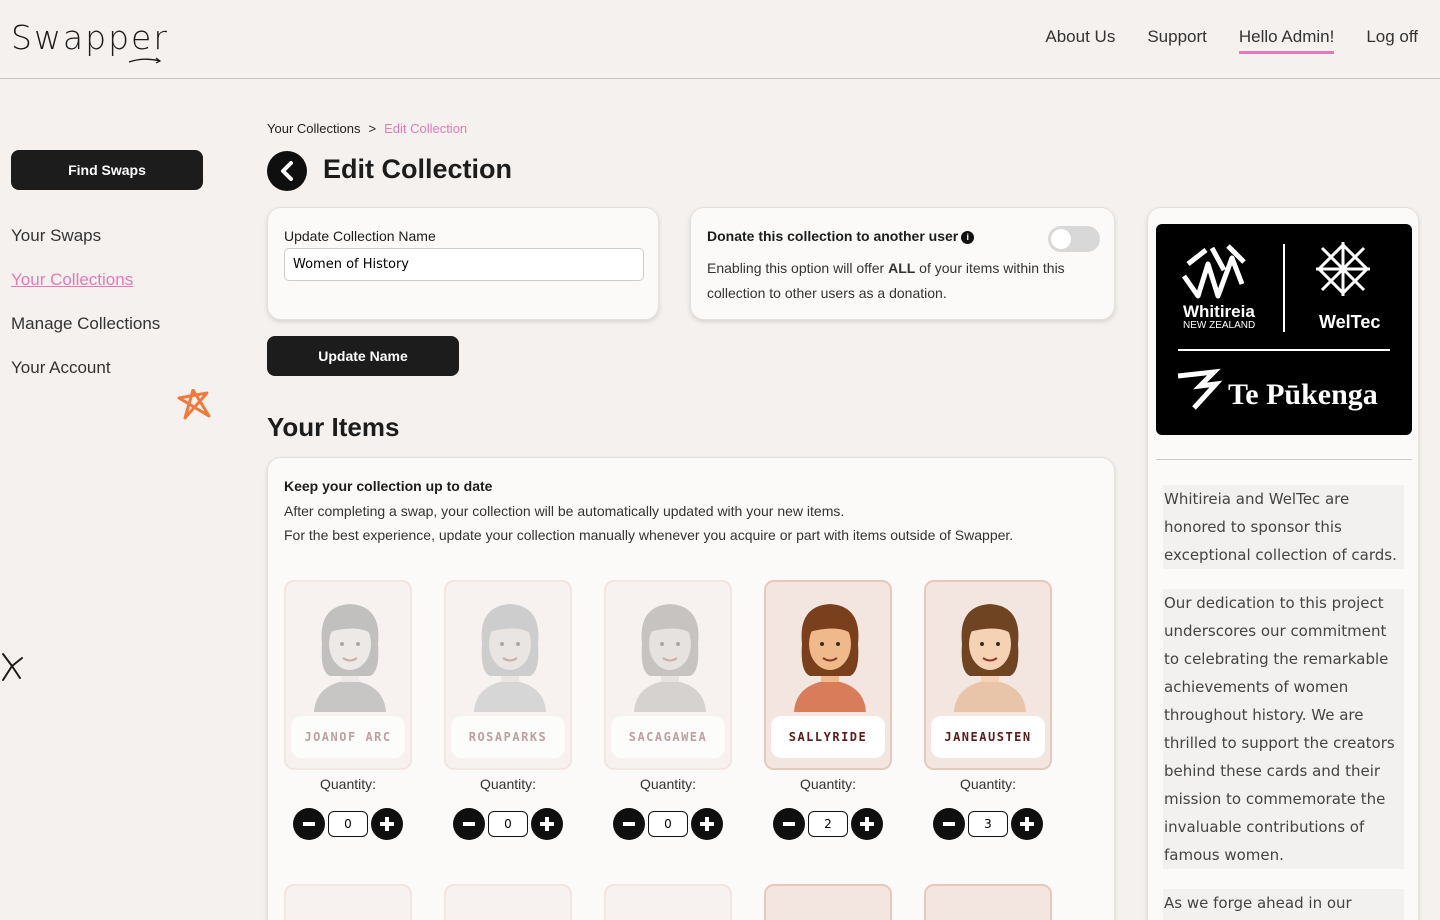  I want to click on sidebar-item-your-account: Your Account, so click(85, 380).